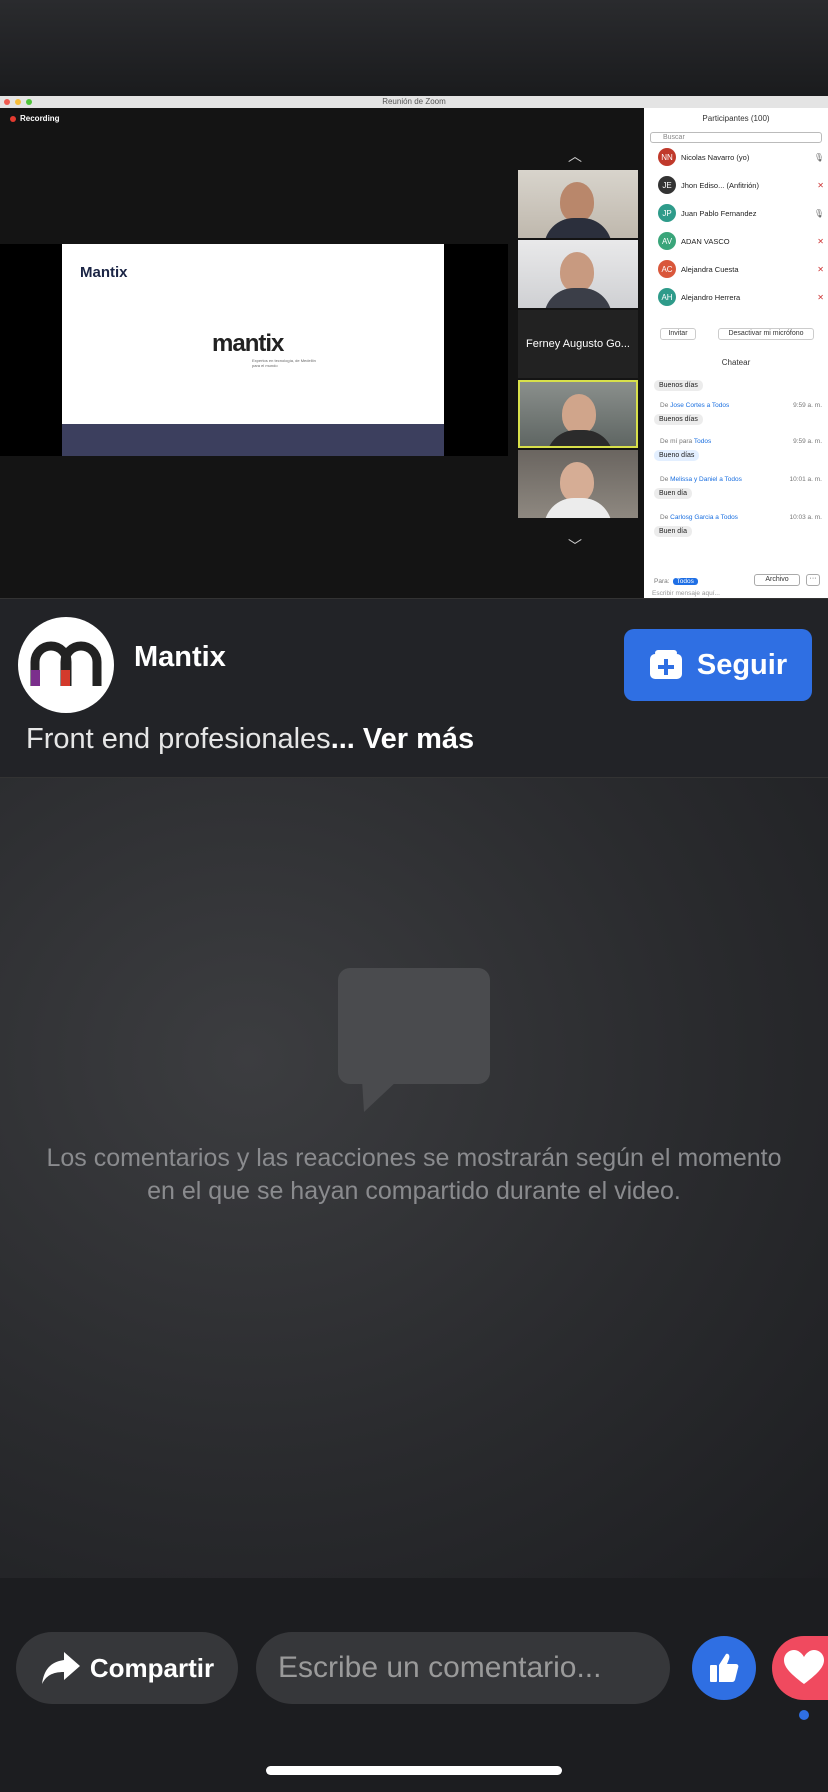  I want to click on chat-message: Bueno días, so click(677, 455).